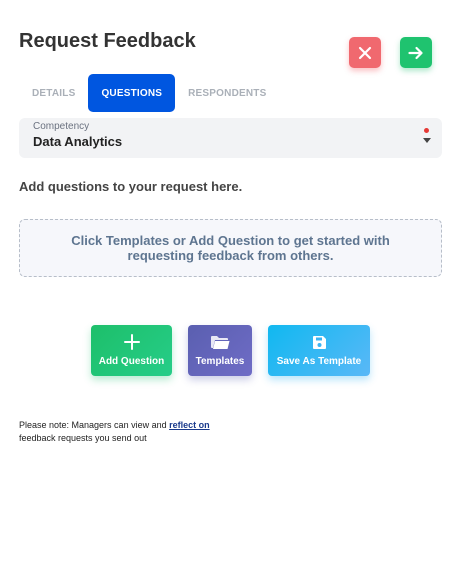 The height and width of the screenshot is (564, 457). What do you see at coordinates (53, 93) in the screenshot?
I see `tab-details: DETAILS` at bounding box center [53, 93].